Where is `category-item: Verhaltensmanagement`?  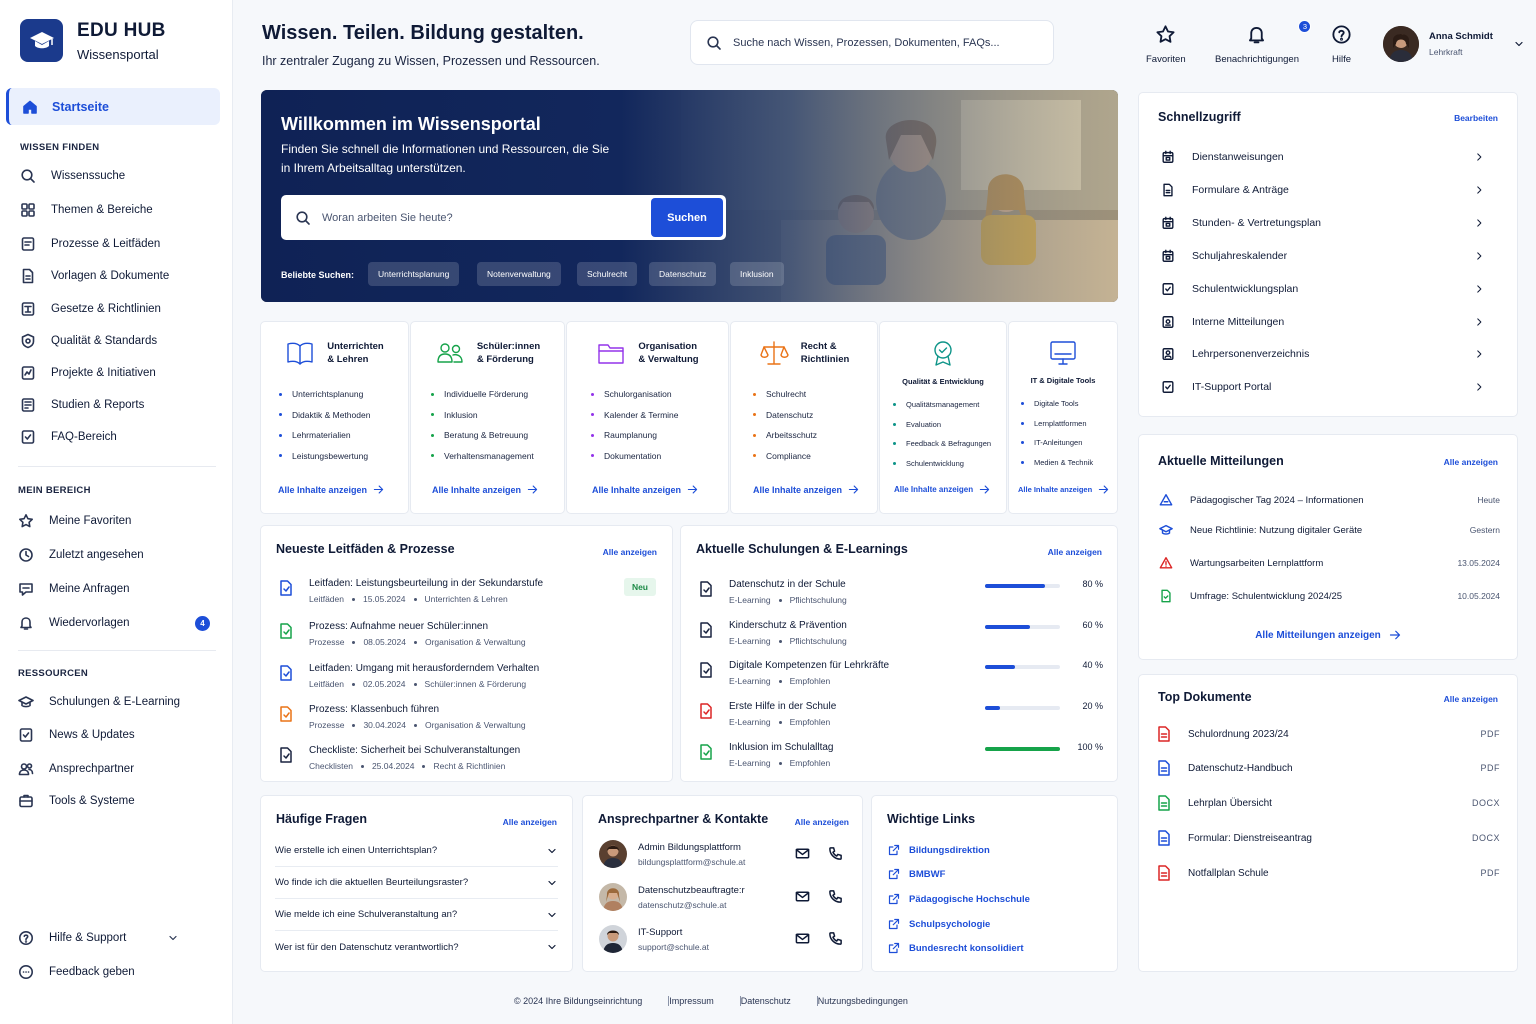 category-item: Verhaltensmanagement is located at coordinates (482, 456).